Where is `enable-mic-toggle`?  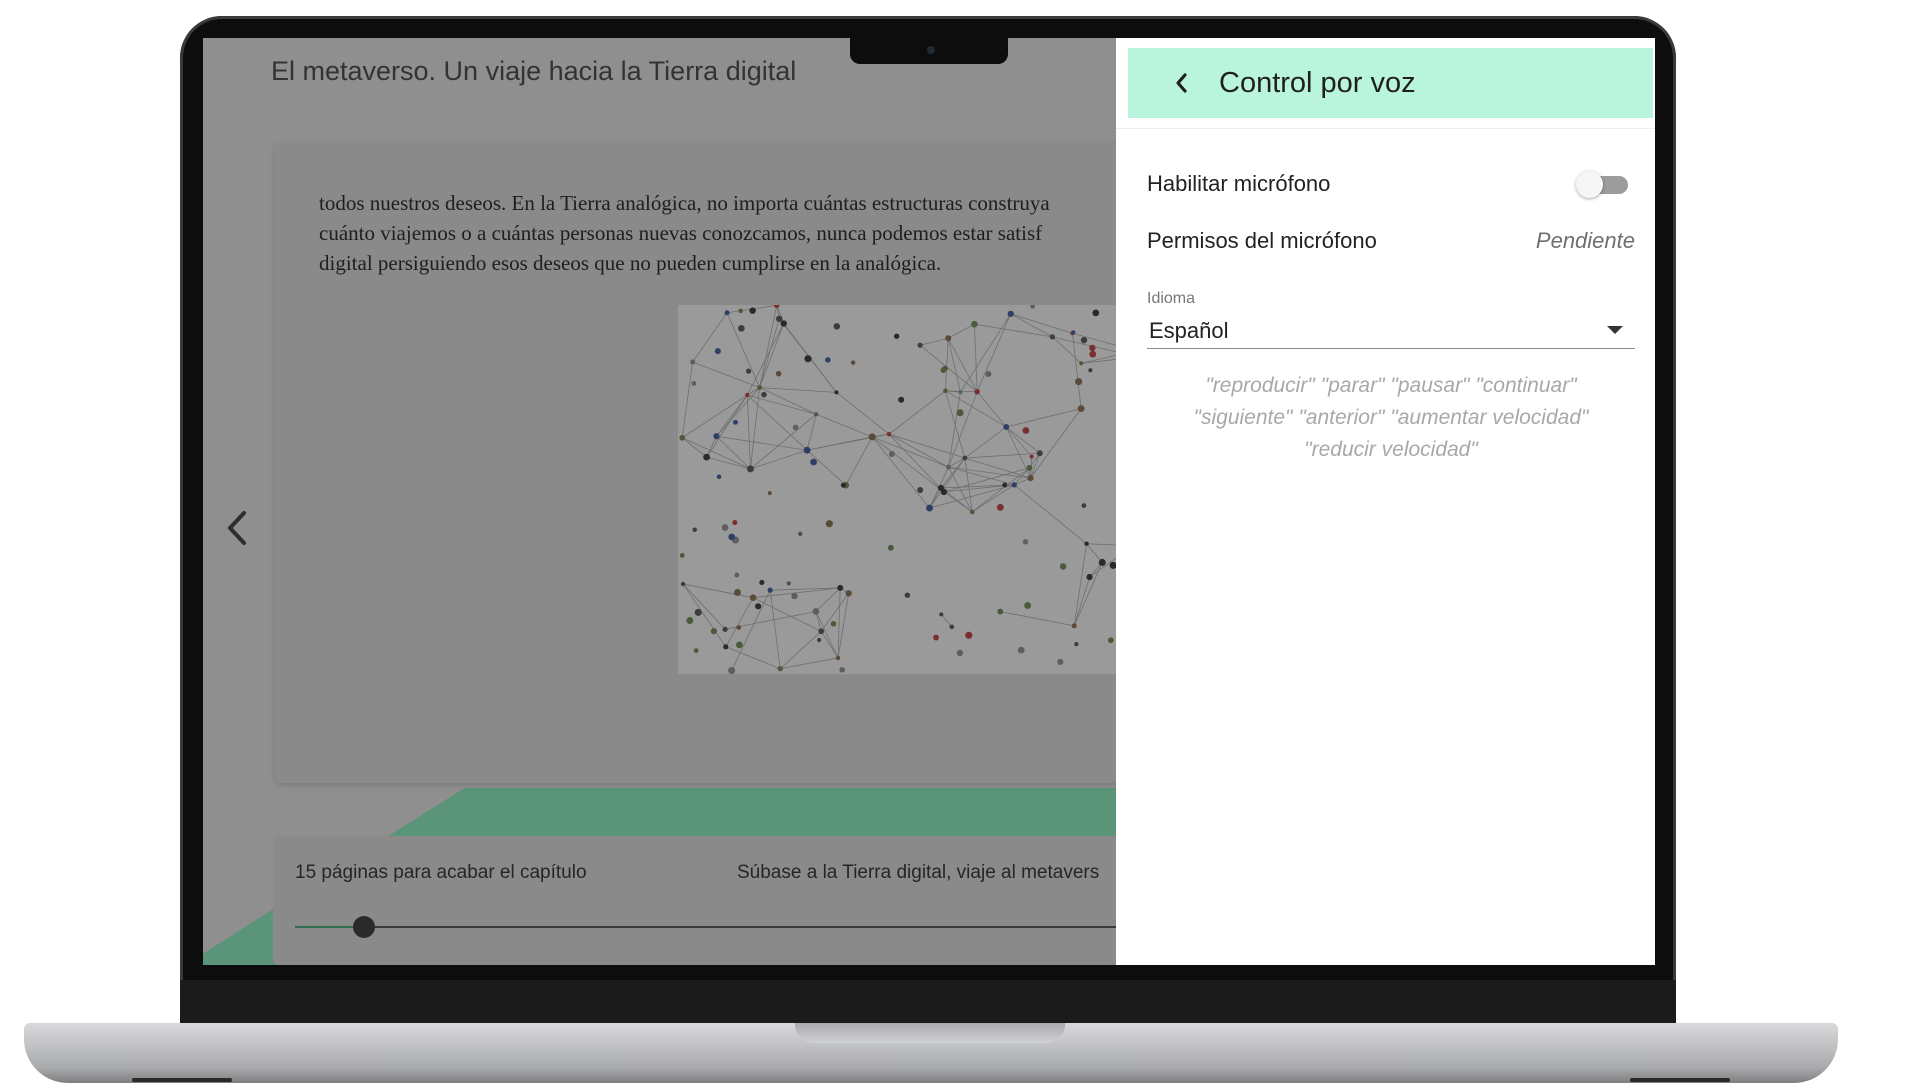 enable-mic-toggle is located at coordinates (1603, 184).